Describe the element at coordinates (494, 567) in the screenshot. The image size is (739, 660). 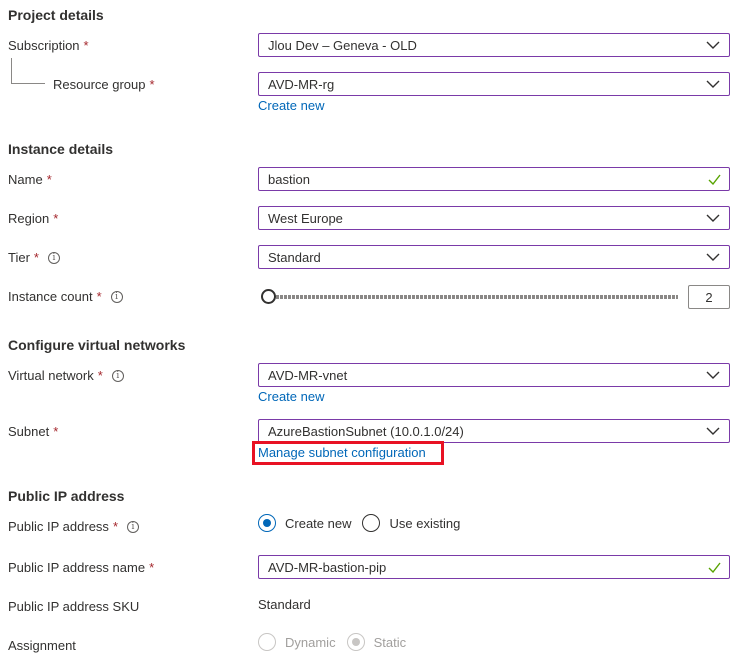
I see `public-ip-name-input: AVD-MR-bastion-pip` at that location.